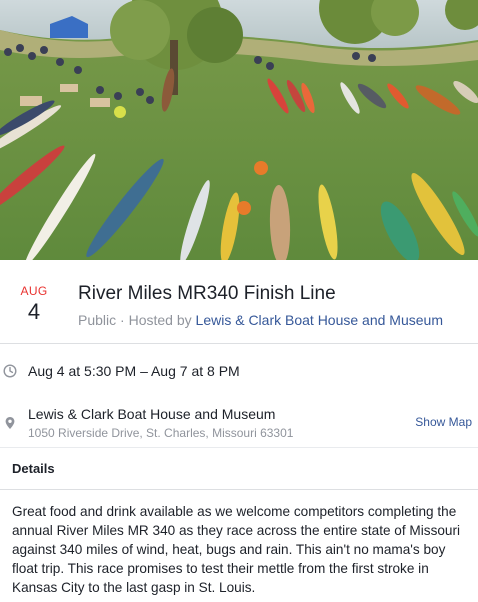 The width and height of the screenshot is (478, 602). What do you see at coordinates (239, 470) in the screenshot?
I see `details-section-header: Details` at bounding box center [239, 470].